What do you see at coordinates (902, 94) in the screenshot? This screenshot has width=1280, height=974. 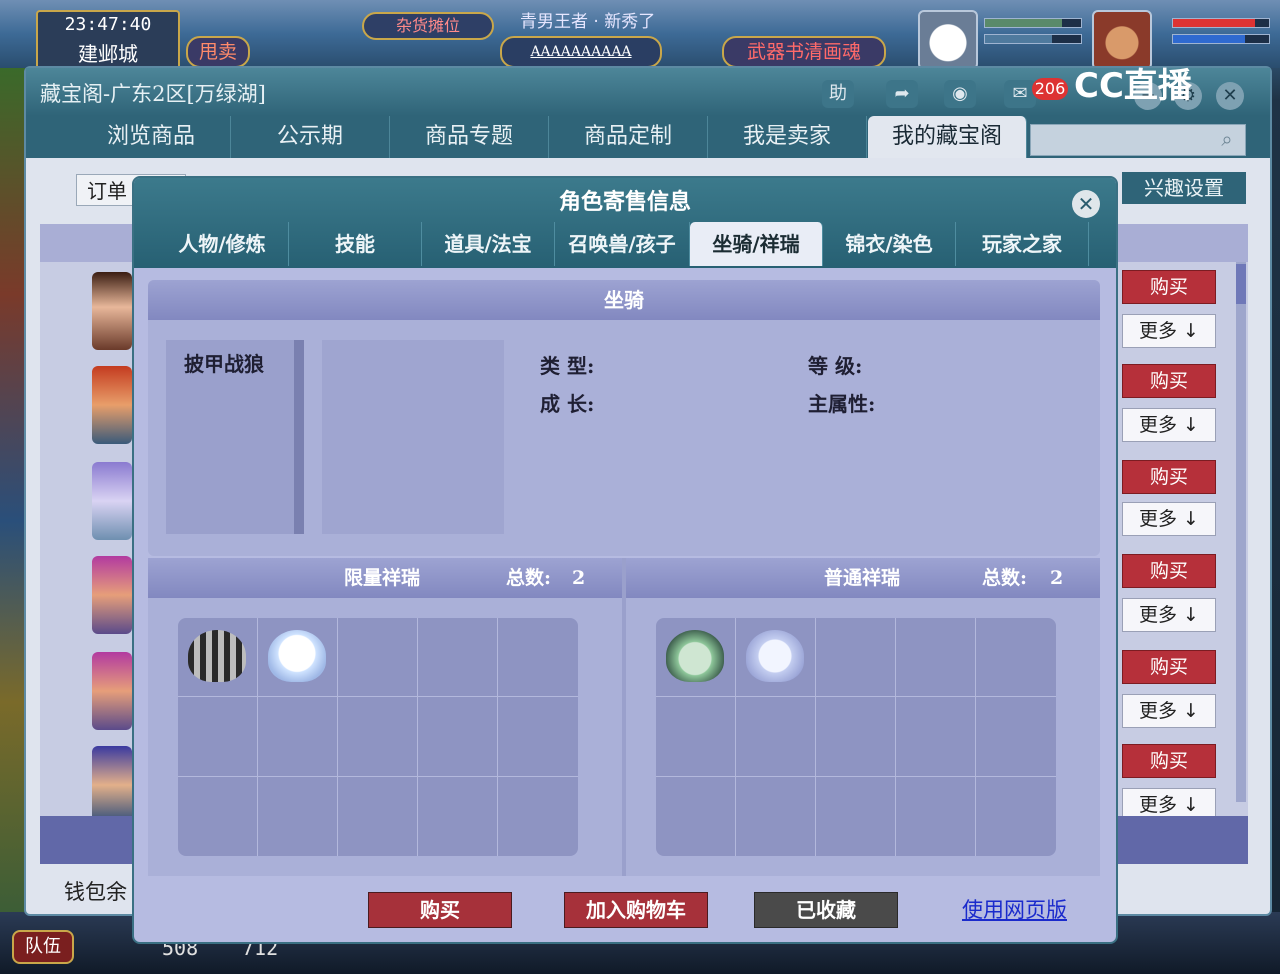 I see `share-icon: ➦` at bounding box center [902, 94].